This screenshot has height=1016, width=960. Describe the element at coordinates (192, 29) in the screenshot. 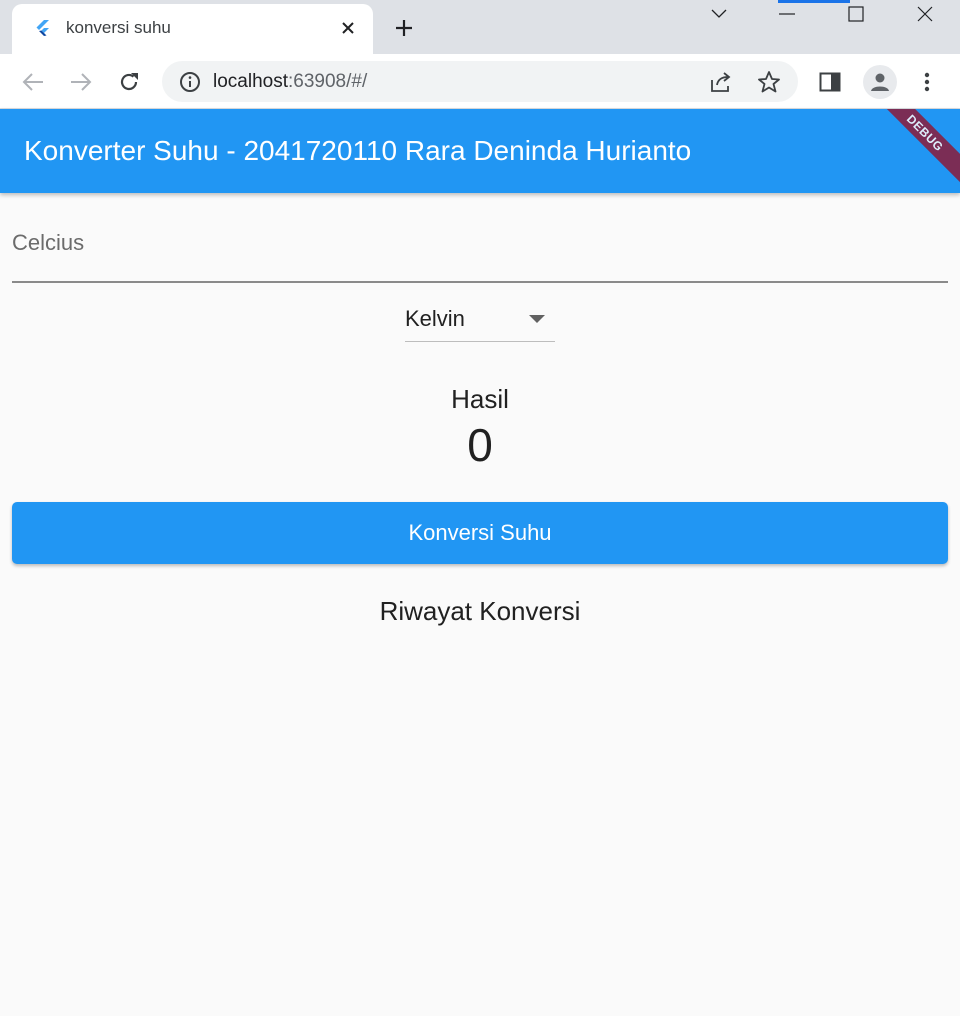

I see `browser-tab: konversi suhu` at that location.